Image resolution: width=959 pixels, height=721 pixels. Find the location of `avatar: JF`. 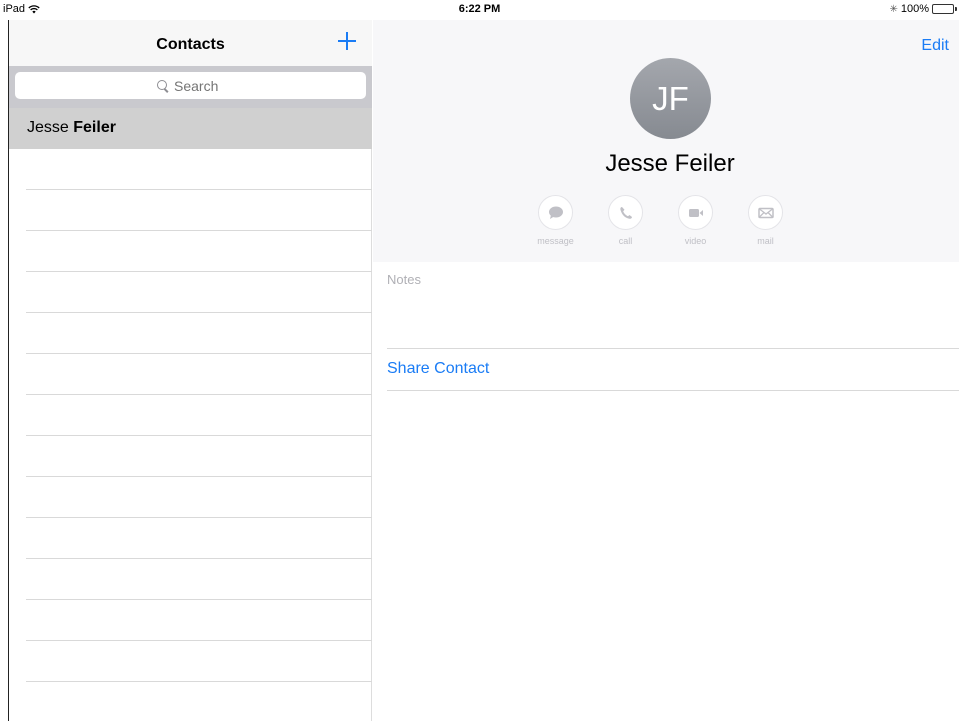

avatar: JF is located at coordinates (670, 98).